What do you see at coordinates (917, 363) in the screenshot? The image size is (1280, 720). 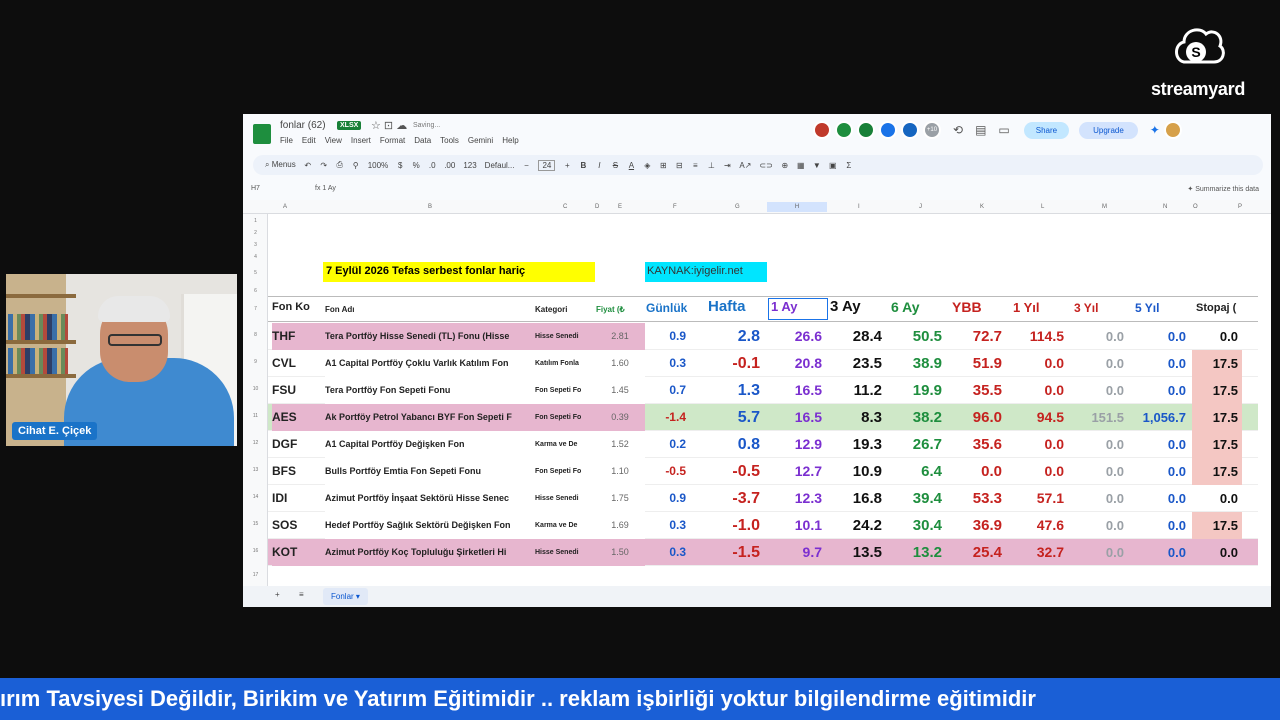 I see `fund-m6: 38.9` at bounding box center [917, 363].